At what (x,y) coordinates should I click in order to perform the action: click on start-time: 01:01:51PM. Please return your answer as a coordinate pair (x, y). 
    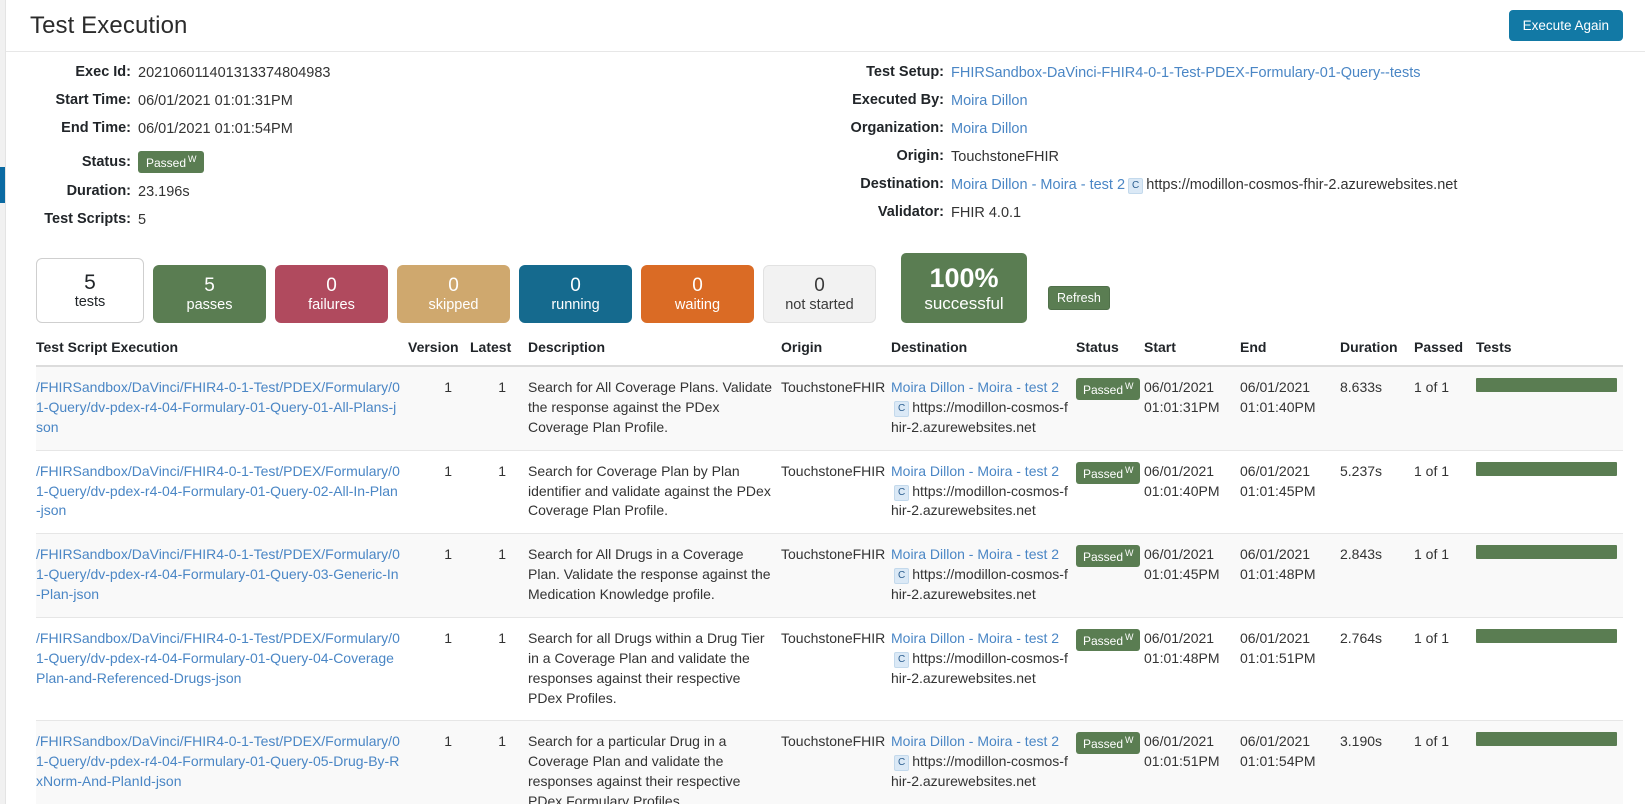
    Looking at the image, I should click on (1182, 761).